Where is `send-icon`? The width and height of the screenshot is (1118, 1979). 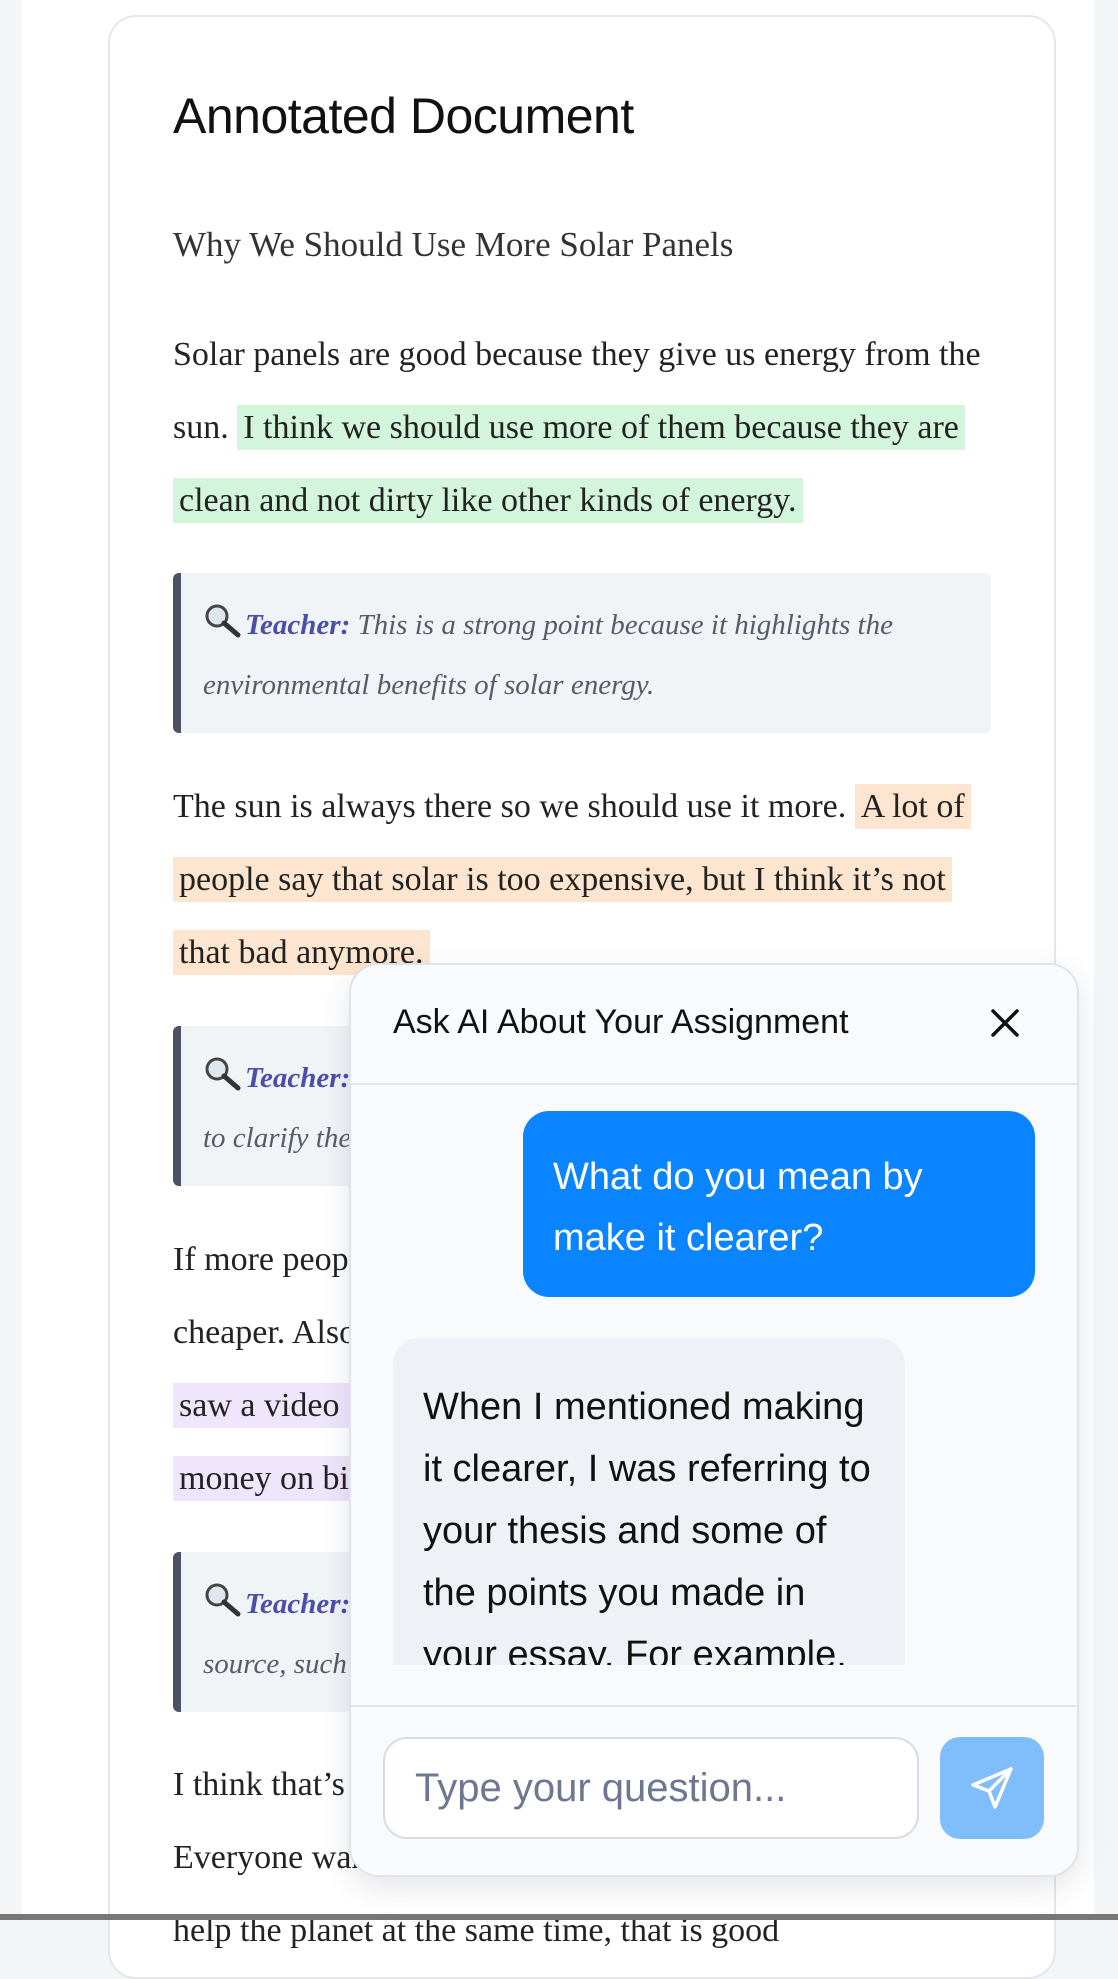
send-icon is located at coordinates (992, 1788).